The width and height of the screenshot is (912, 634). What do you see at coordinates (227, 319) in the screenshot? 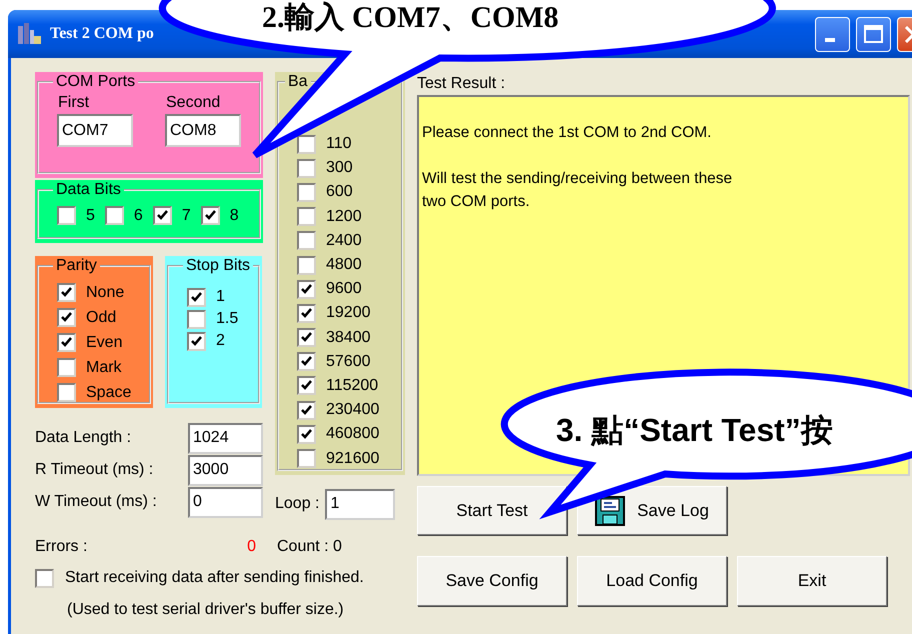
I see `option-label: 1.5` at bounding box center [227, 319].